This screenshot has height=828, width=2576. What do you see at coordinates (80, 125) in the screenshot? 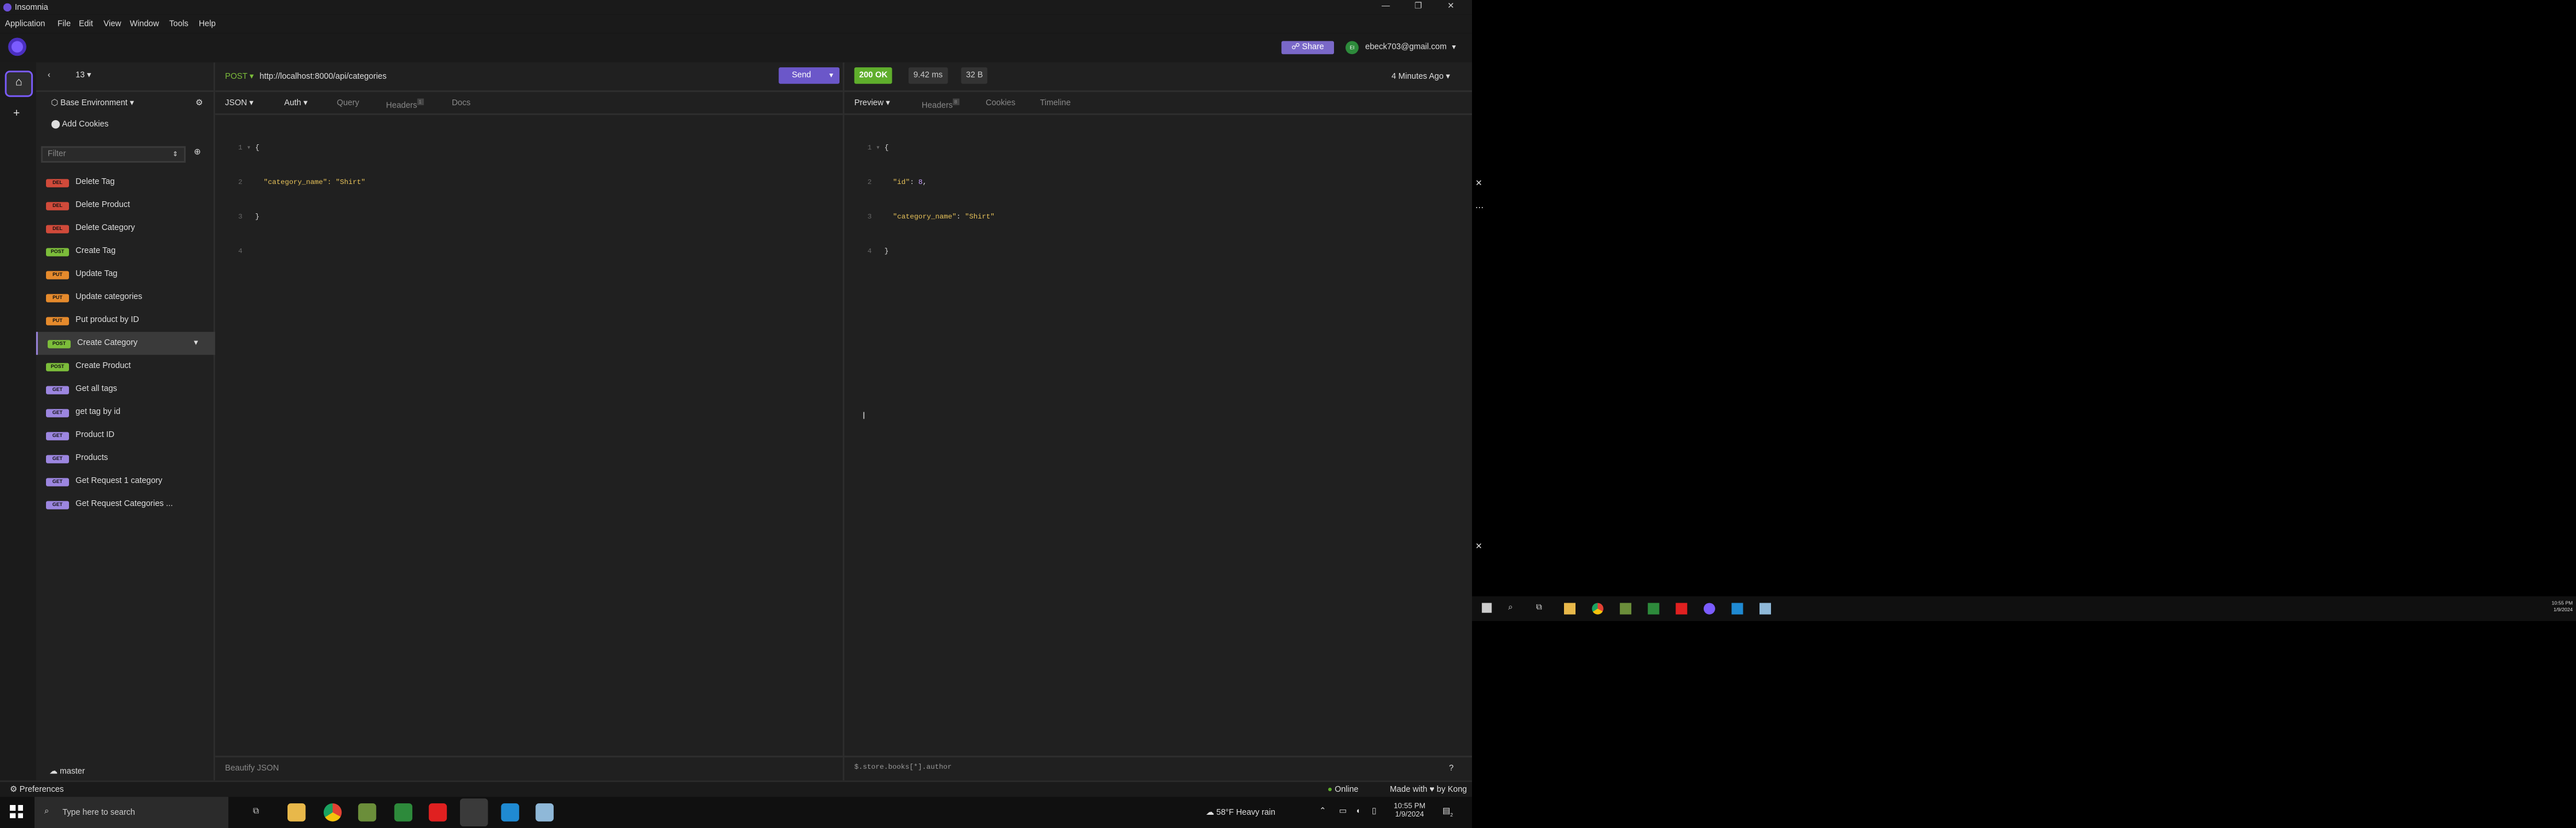
I see `add-cookies-button: ⬤ Add Cookies` at bounding box center [80, 125].